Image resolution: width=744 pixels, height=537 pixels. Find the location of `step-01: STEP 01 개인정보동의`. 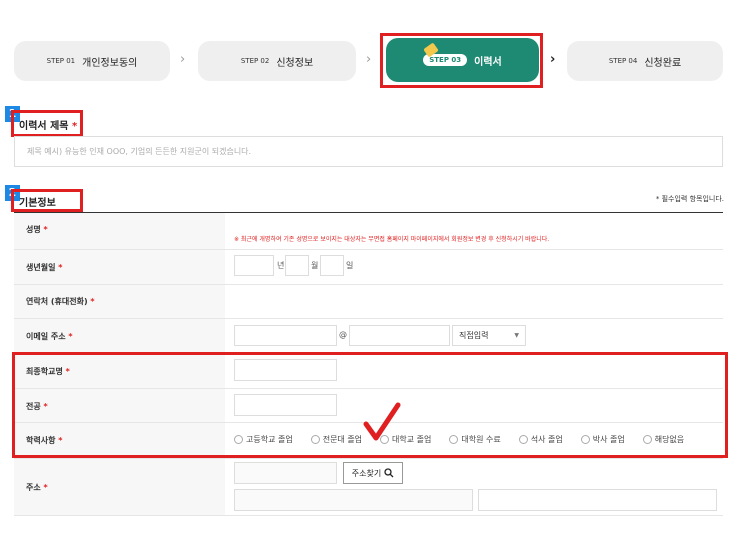

step-01: STEP 01 개인정보동의 is located at coordinates (92, 61).